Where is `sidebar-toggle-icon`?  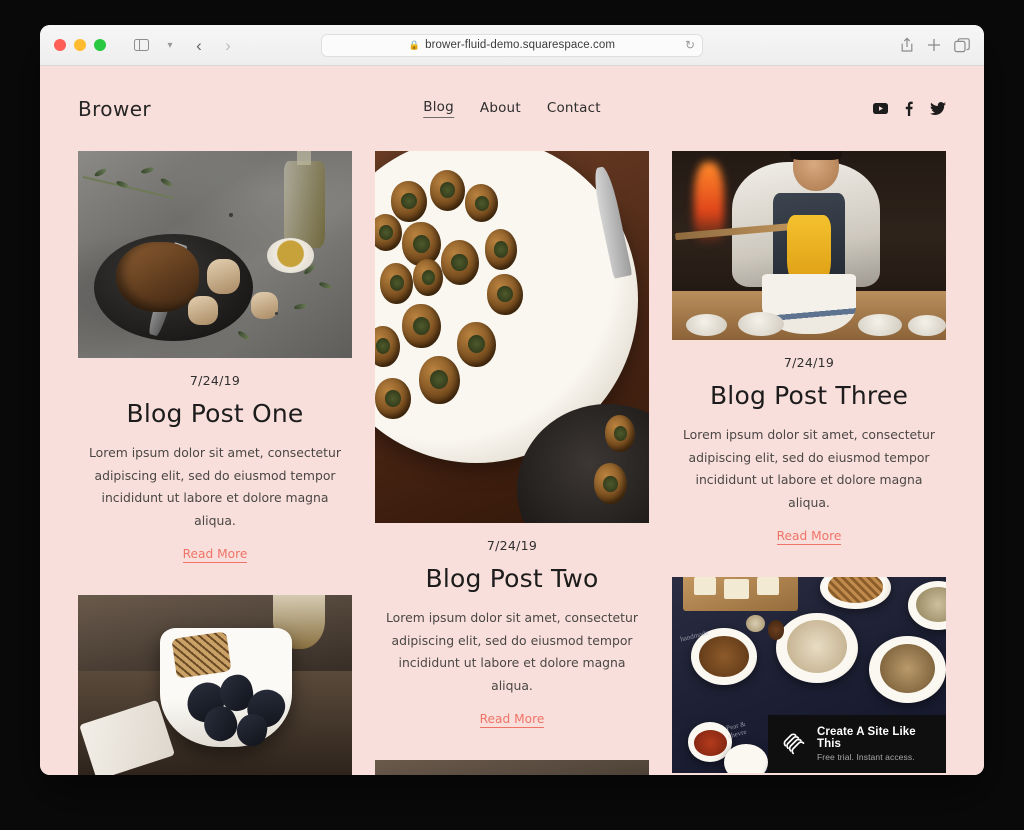
sidebar-toggle-icon is located at coordinates (141, 45).